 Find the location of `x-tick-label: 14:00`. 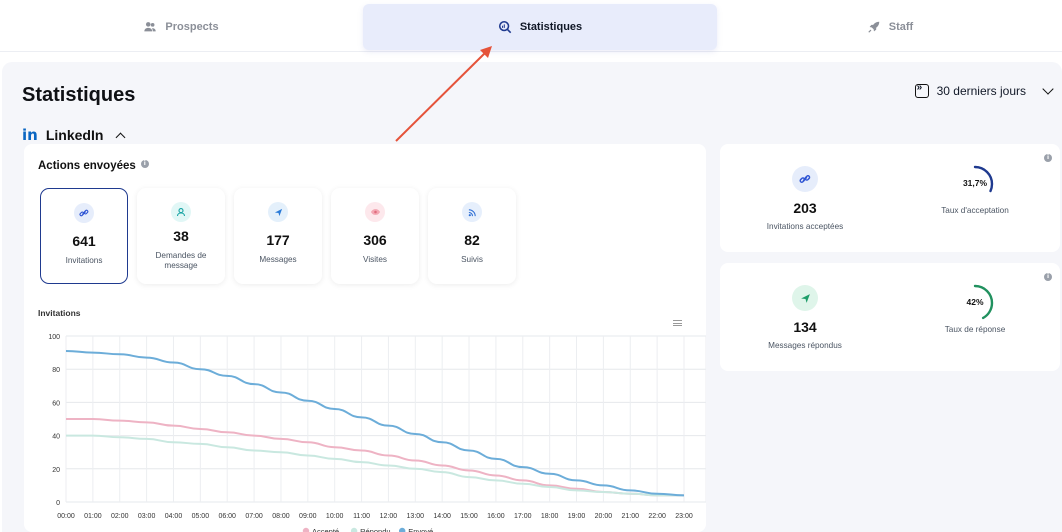

x-tick-label: 14:00 is located at coordinates (442, 516).